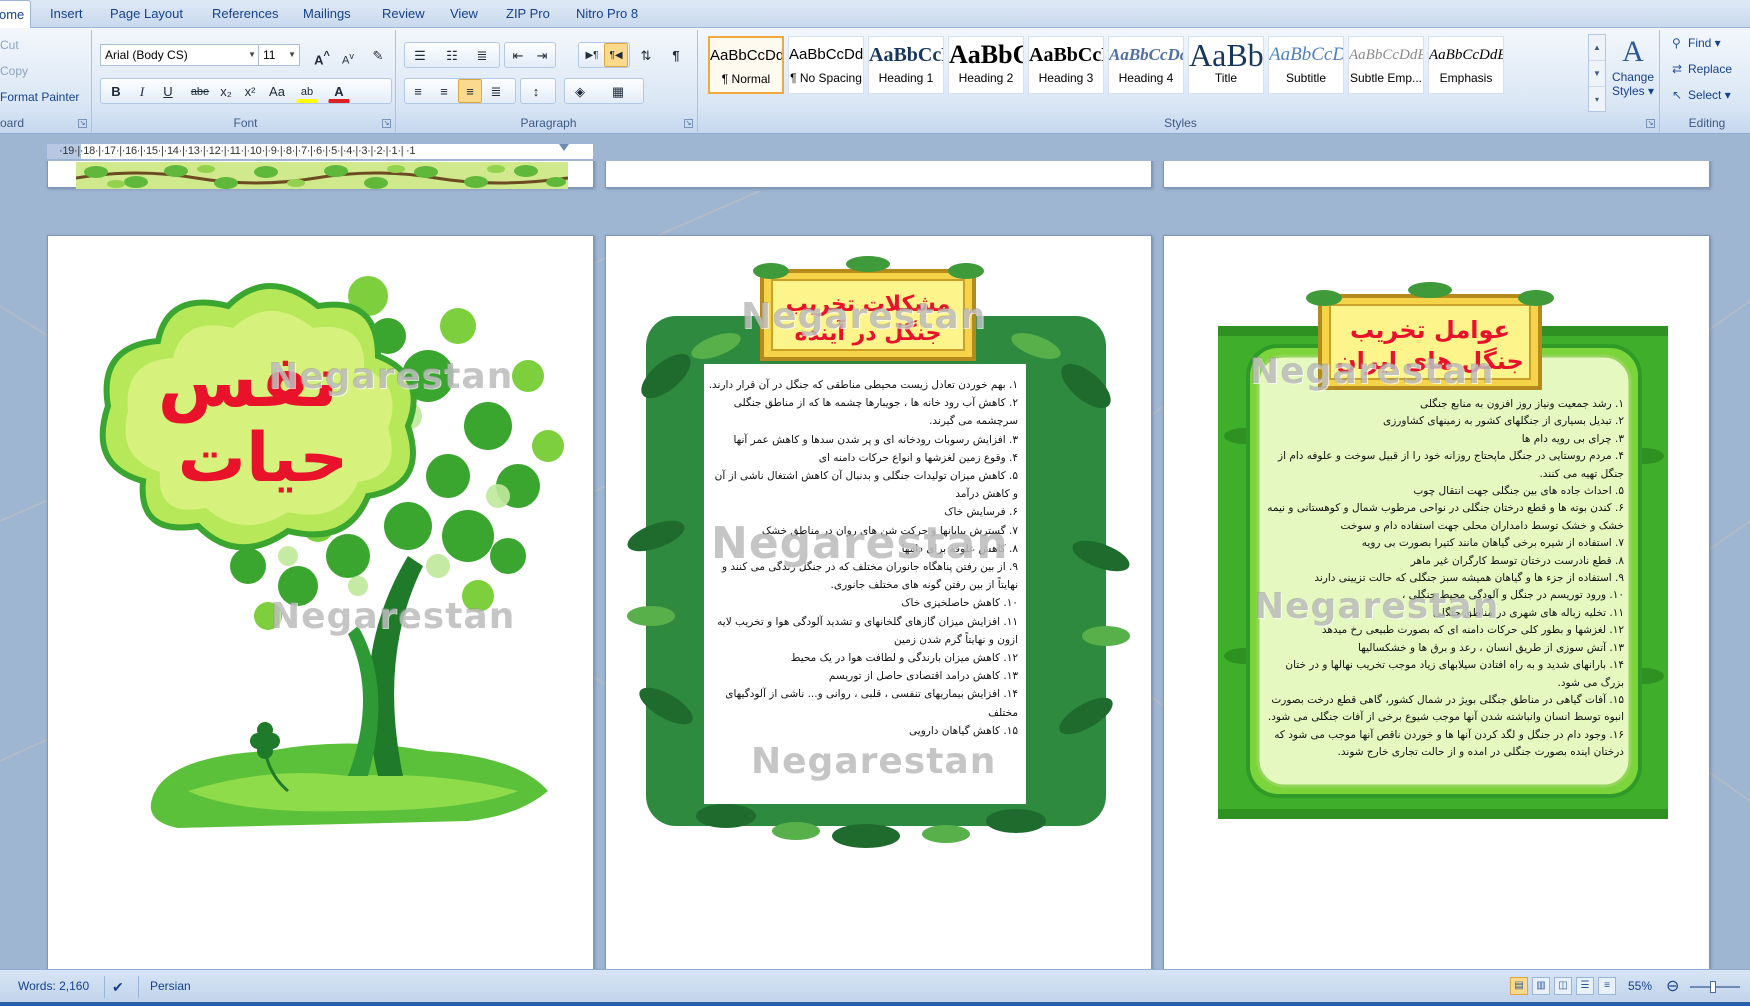  I want to click on tab-mailings: Mailings, so click(327, 14).